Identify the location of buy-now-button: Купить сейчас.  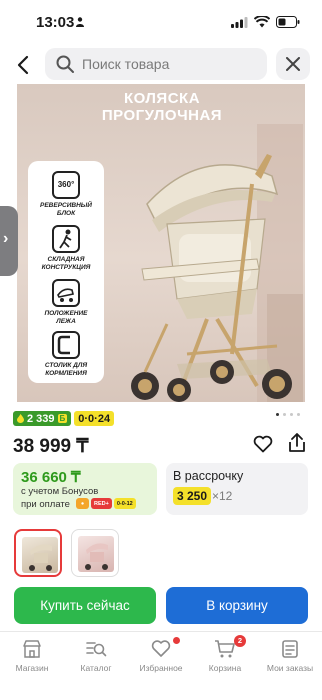
(85, 605).